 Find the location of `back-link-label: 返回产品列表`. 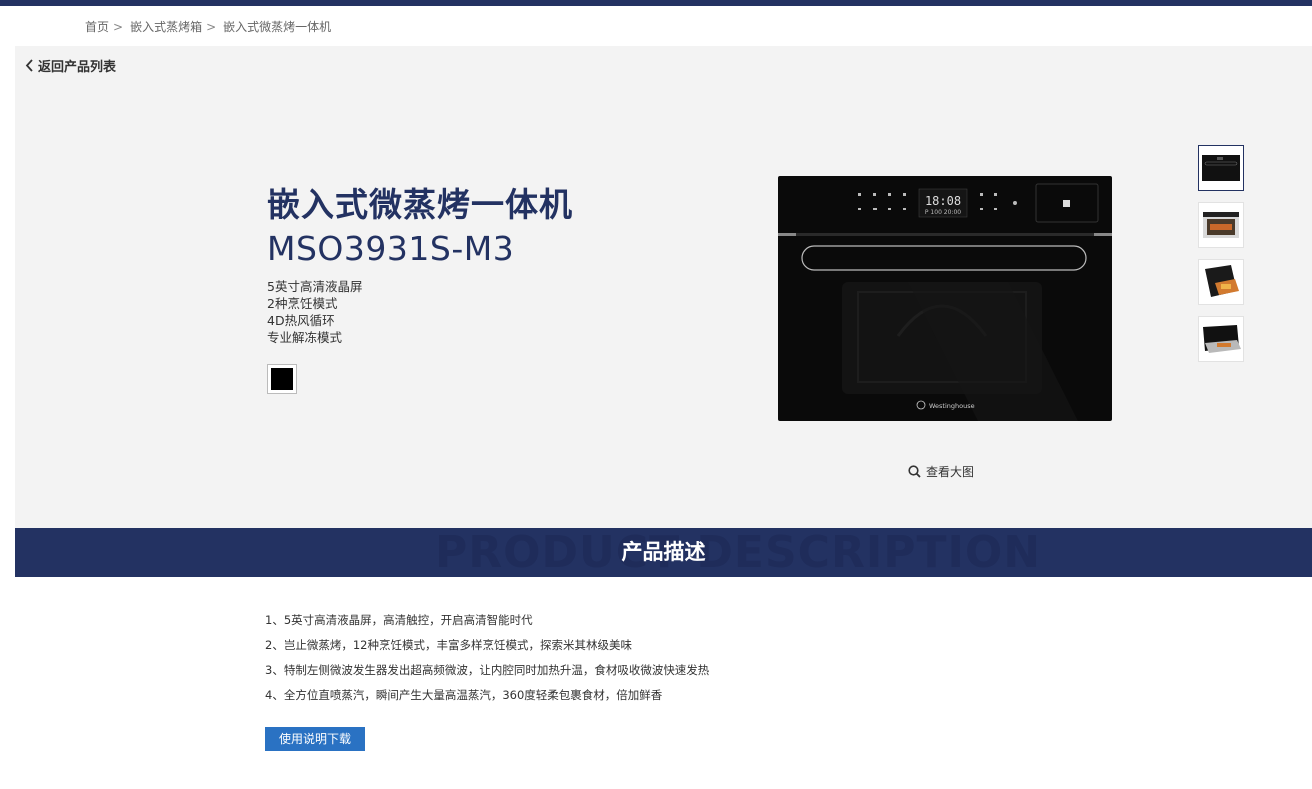

back-link-label: 返回产品列表 is located at coordinates (77, 67).